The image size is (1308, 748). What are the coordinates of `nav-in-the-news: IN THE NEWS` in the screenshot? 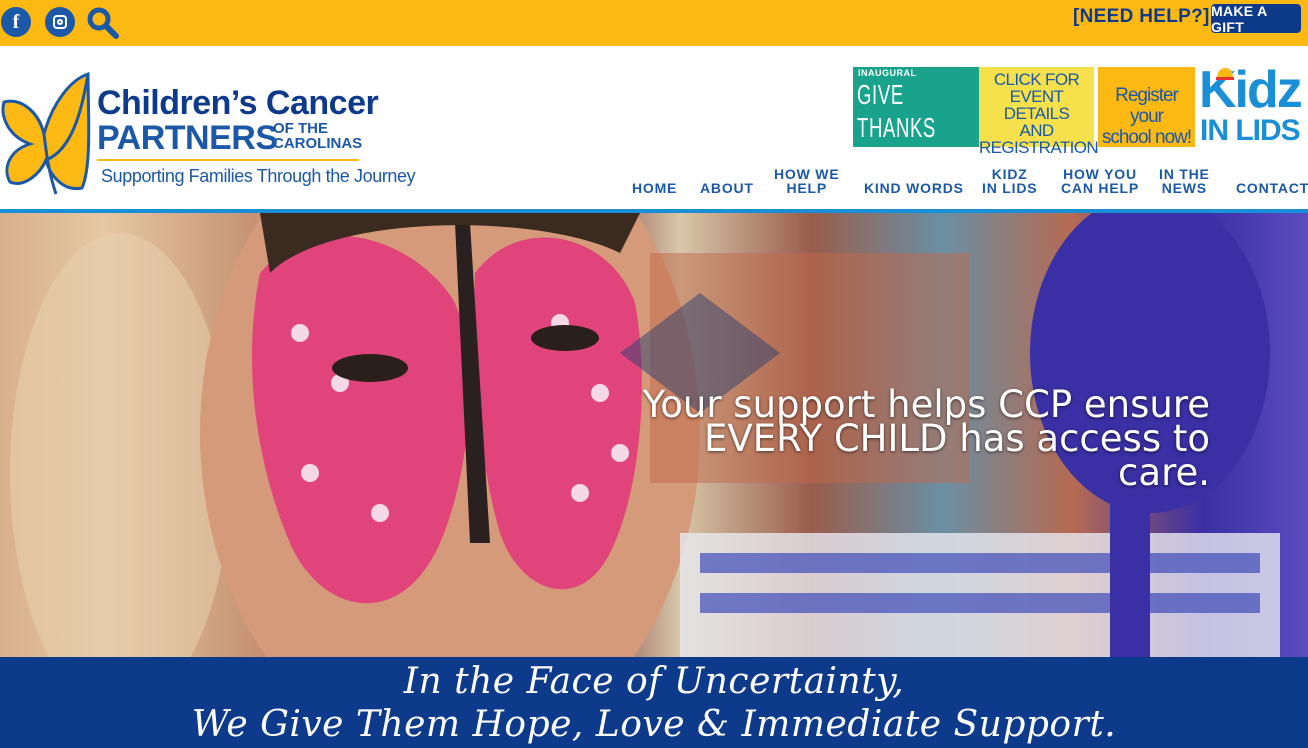 It's located at (1184, 181).